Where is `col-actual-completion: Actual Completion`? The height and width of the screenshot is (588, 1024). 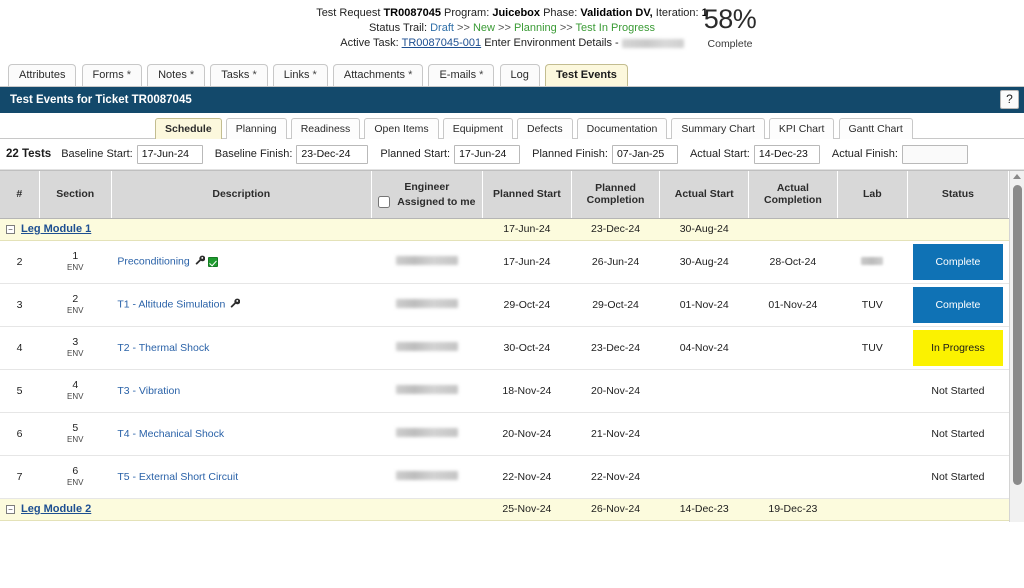
col-actual-completion: Actual Completion is located at coordinates (793, 195).